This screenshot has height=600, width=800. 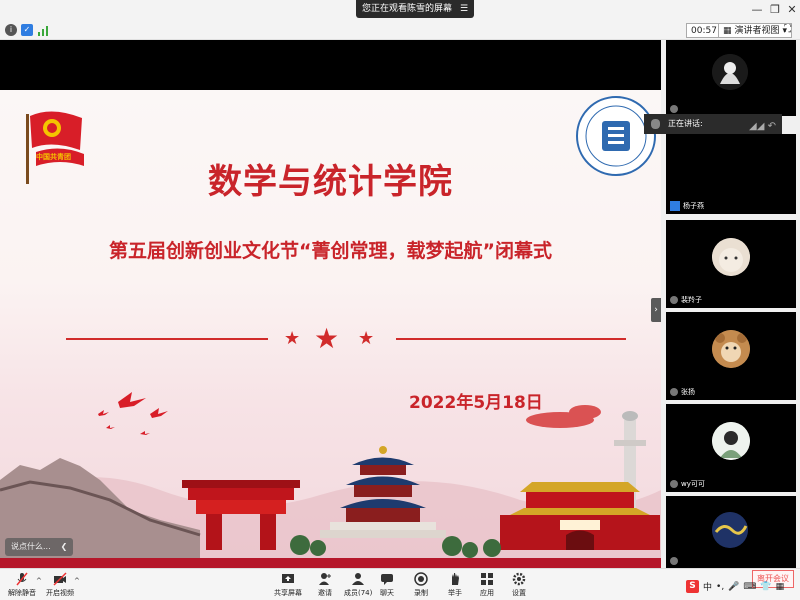 I want to click on participant-name: 张扬, so click(x=688, y=392).